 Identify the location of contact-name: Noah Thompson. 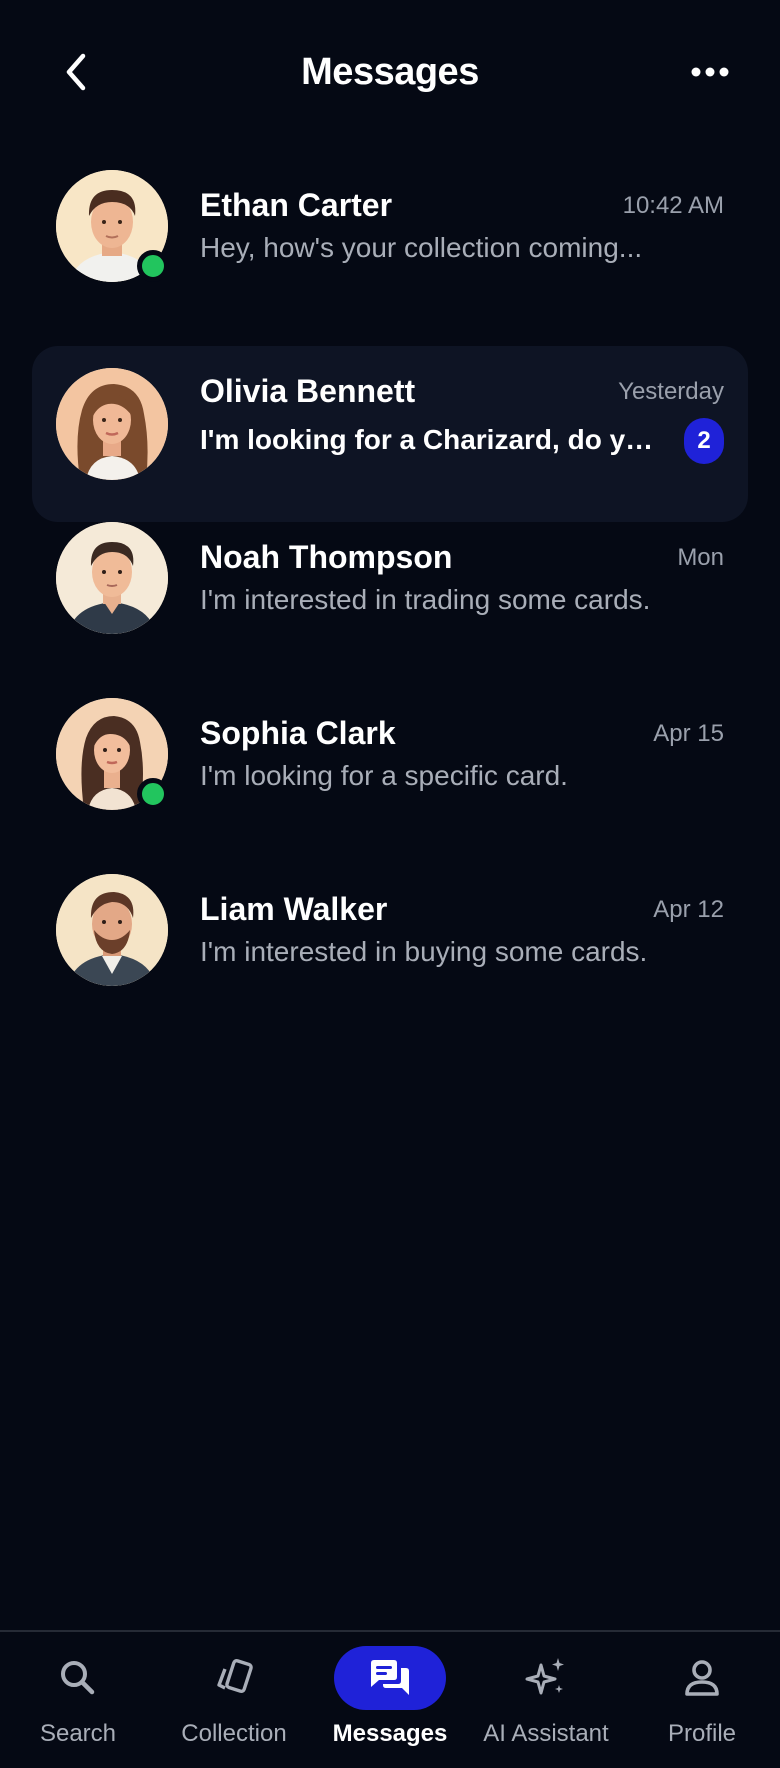
(326, 557).